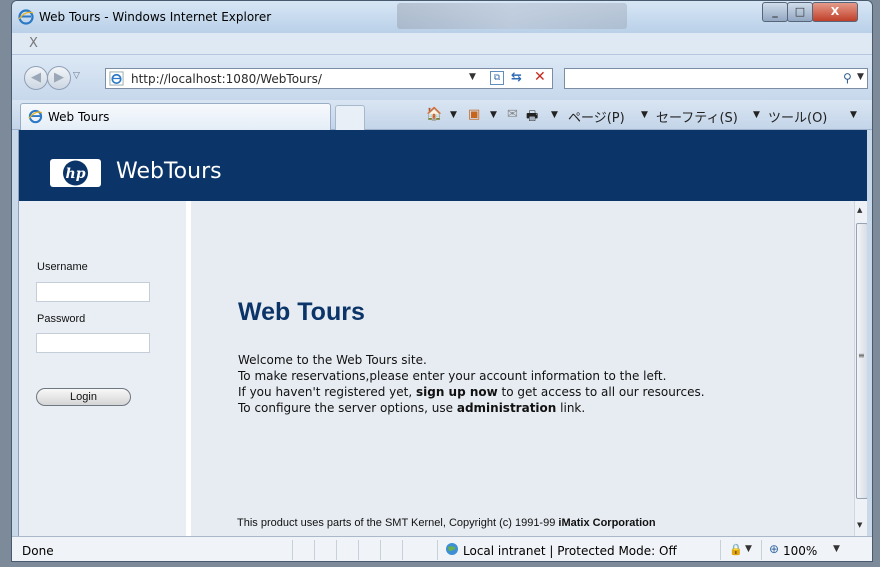 The width and height of the screenshot is (880, 567). Describe the element at coordinates (452, 549) in the screenshot. I see `intranet-zone-icon` at that location.